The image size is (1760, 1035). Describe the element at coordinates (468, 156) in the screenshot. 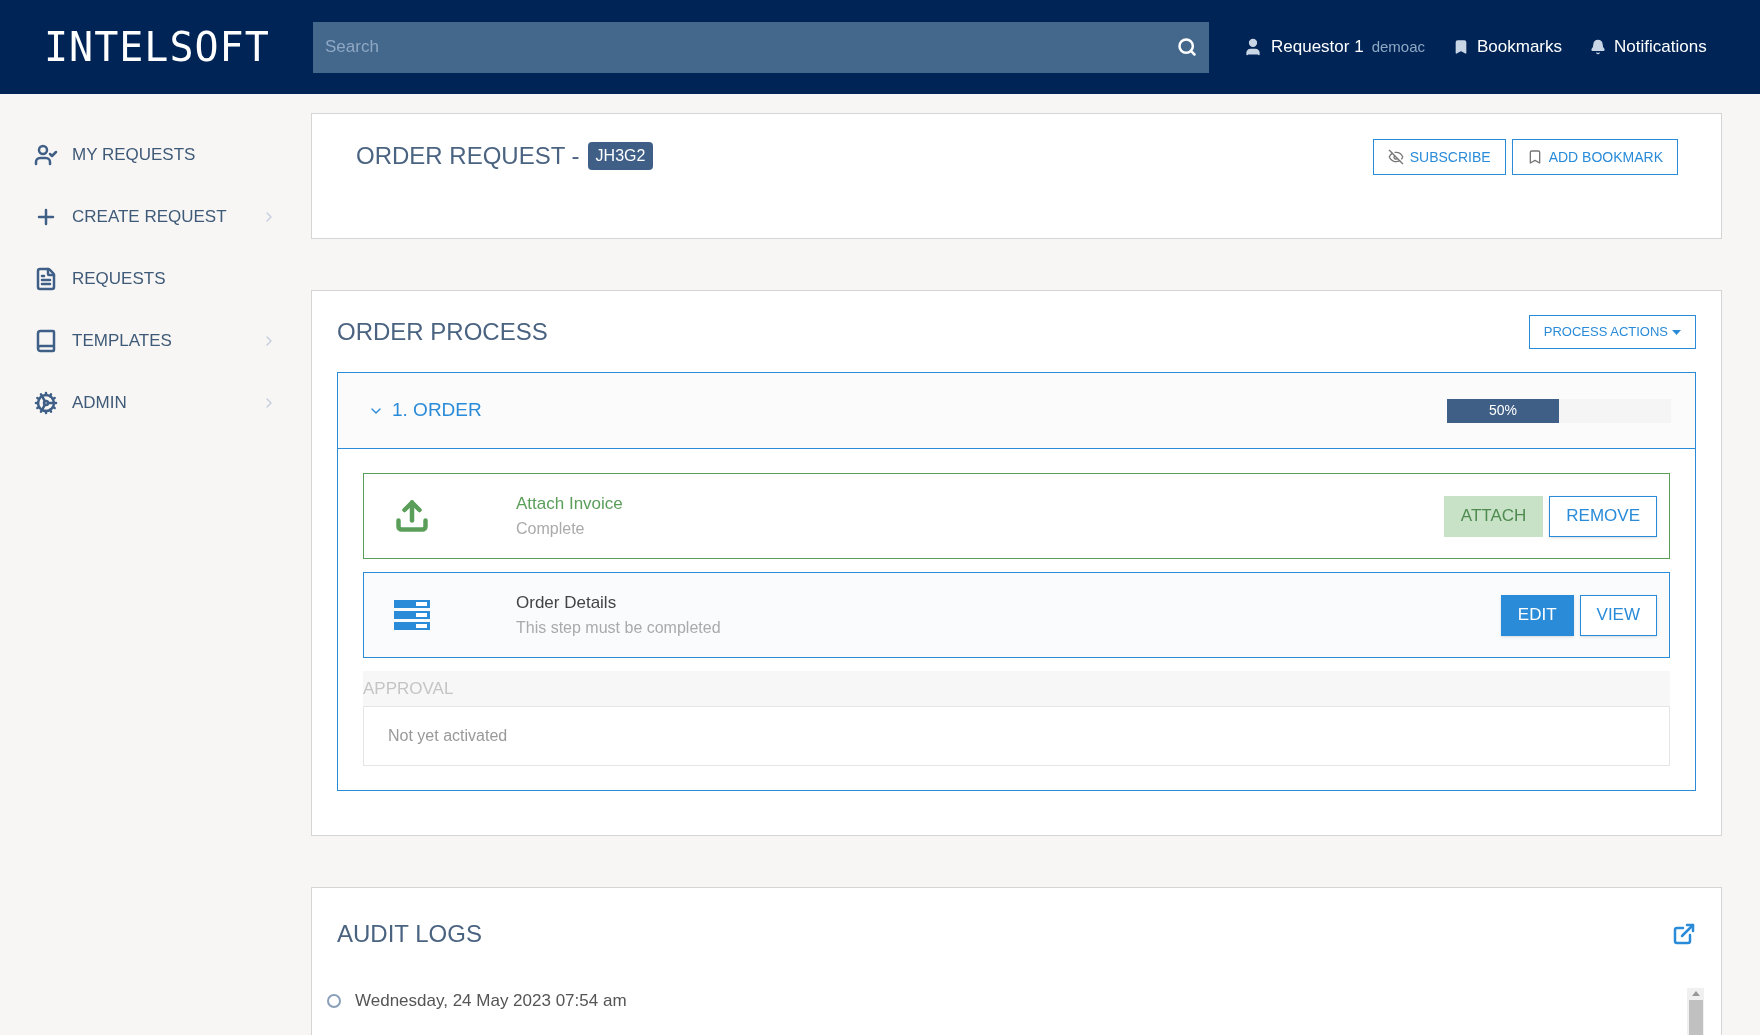

I see `request-title: ORDER REQUEST -` at that location.